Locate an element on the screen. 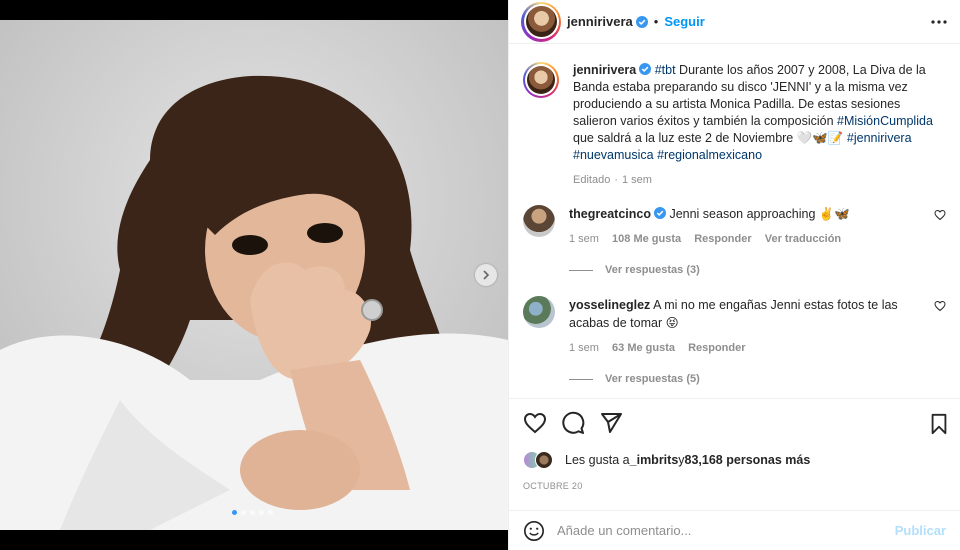  view-replies-button: Ver respuestas (3) is located at coordinates (757, 270).